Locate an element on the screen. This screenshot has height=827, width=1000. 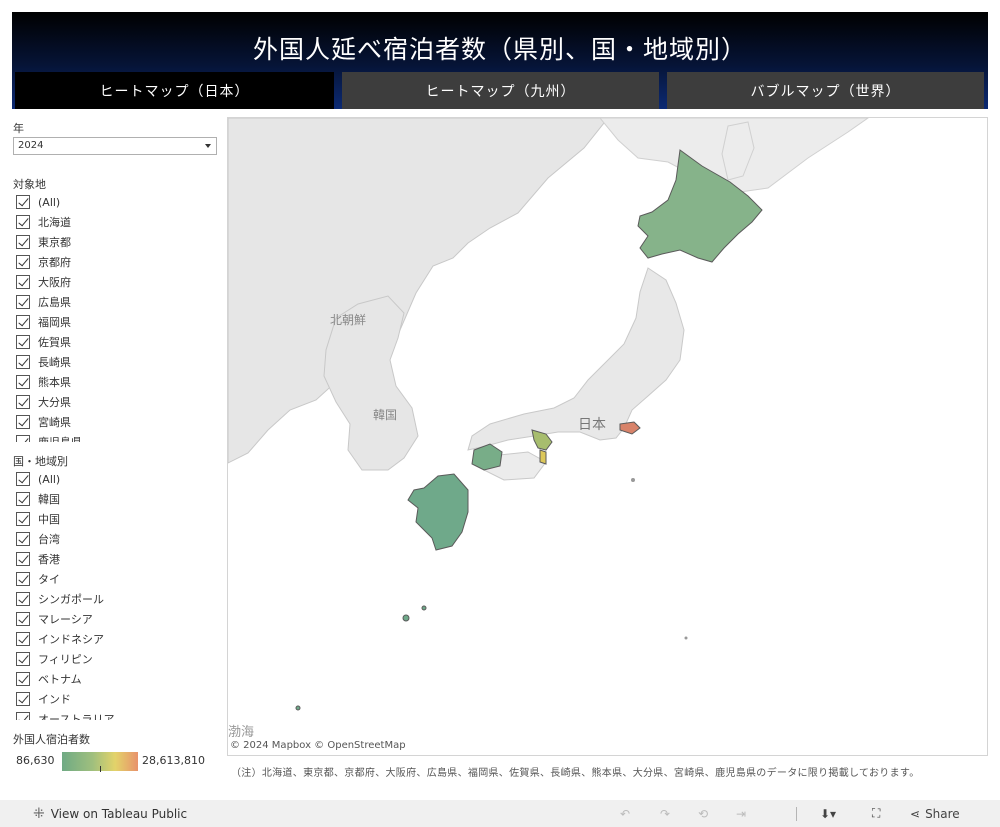
list-item: 韓国 is located at coordinates (115, 499).